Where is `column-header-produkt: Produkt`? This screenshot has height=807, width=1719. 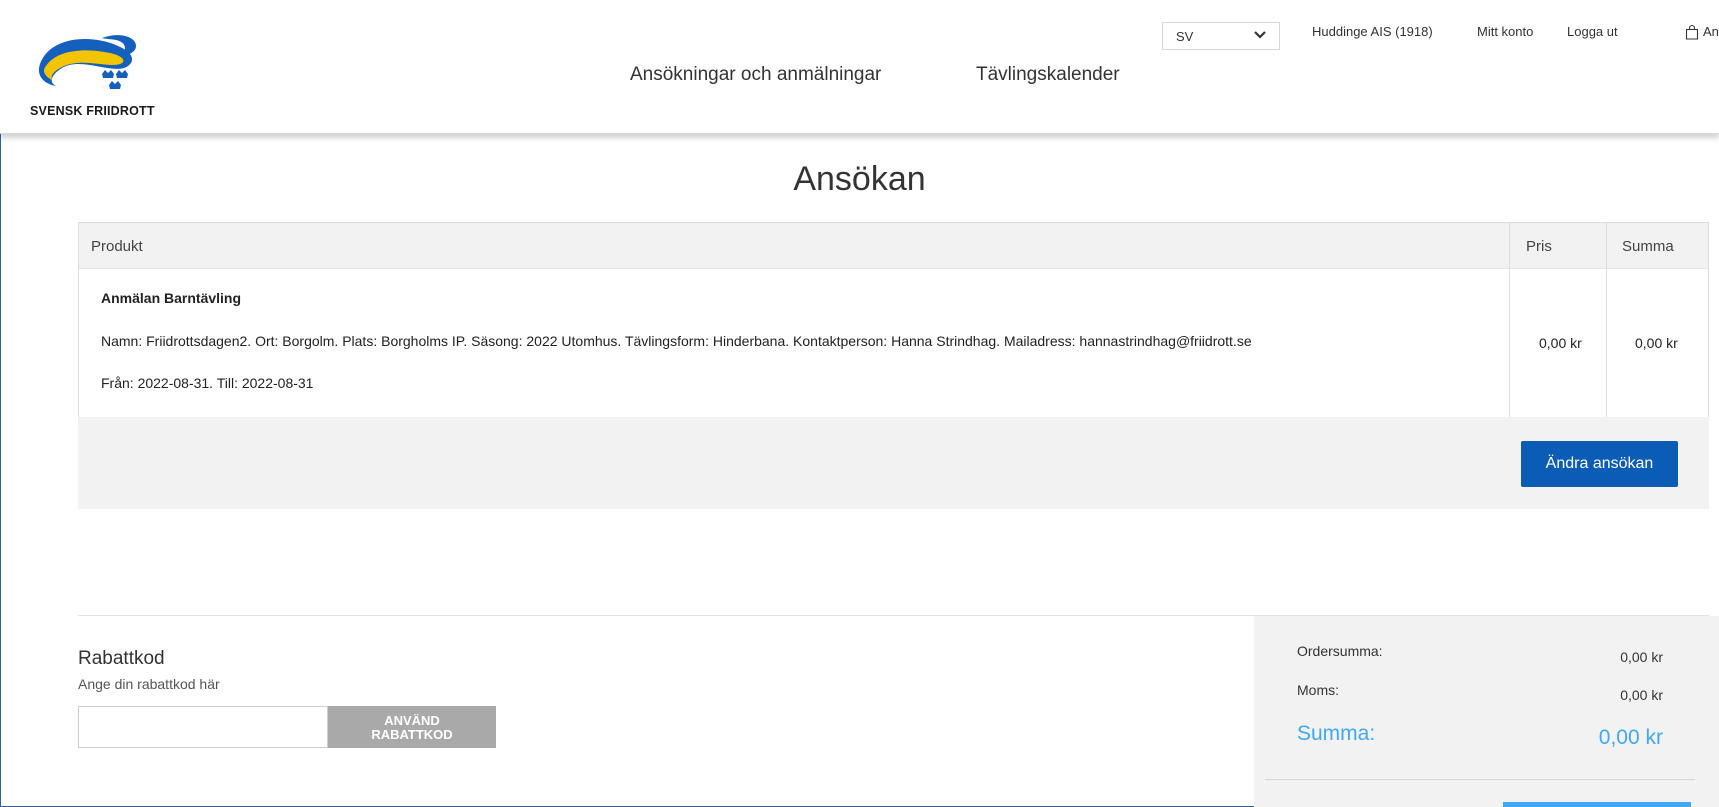 column-header-produkt: Produkt is located at coordinates (117, 246).